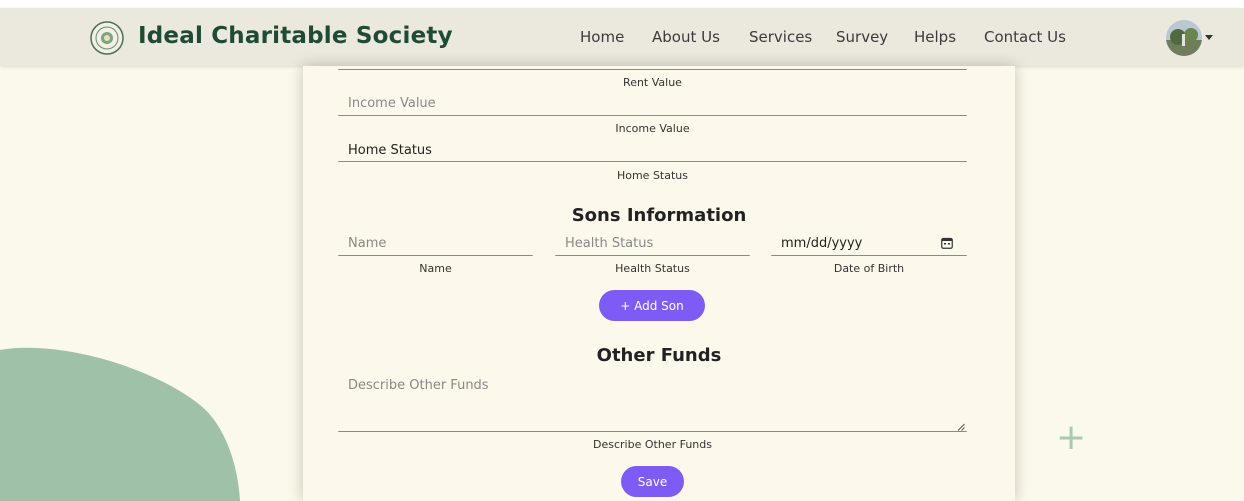 This screenshot has height=501, width=1244. I want to click on browser-top-strip, so click(622, 4).